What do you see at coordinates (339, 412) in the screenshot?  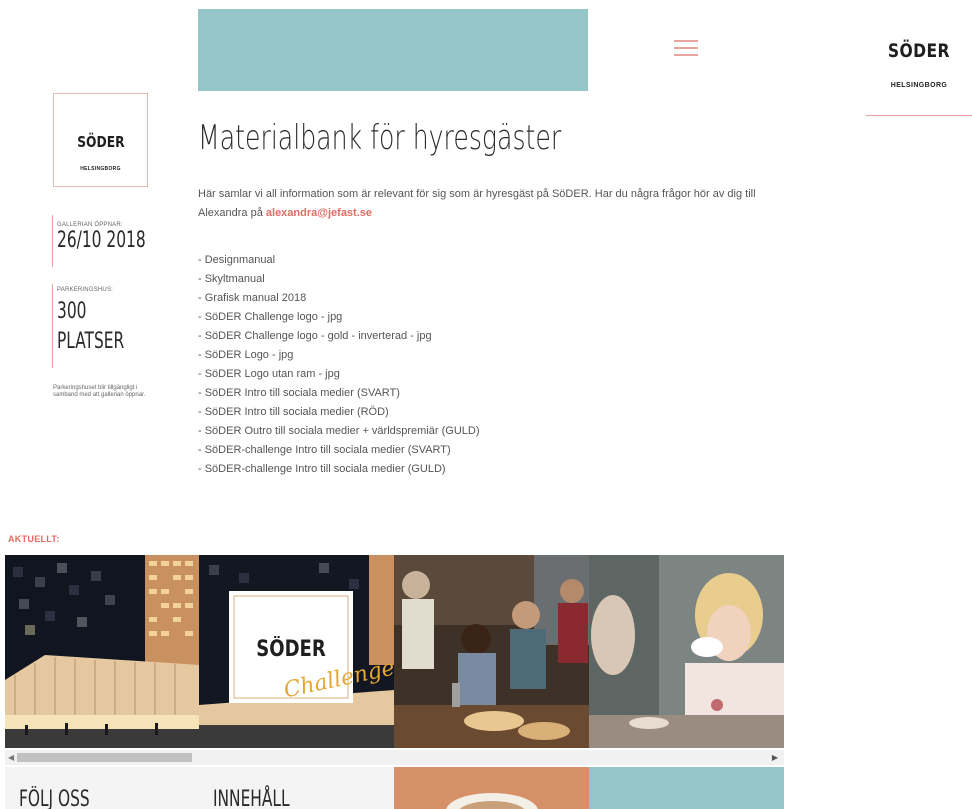 I see `file-link: - SöDER Intro till sociala medier (RÖD)` at bounding box center [339, 412].